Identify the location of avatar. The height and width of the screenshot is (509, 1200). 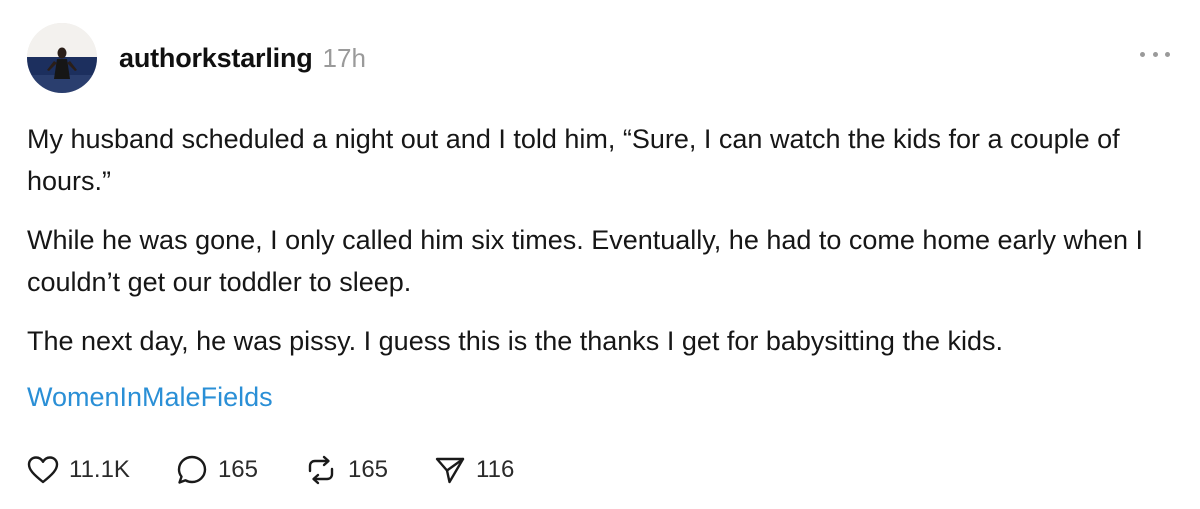
(62, 58).